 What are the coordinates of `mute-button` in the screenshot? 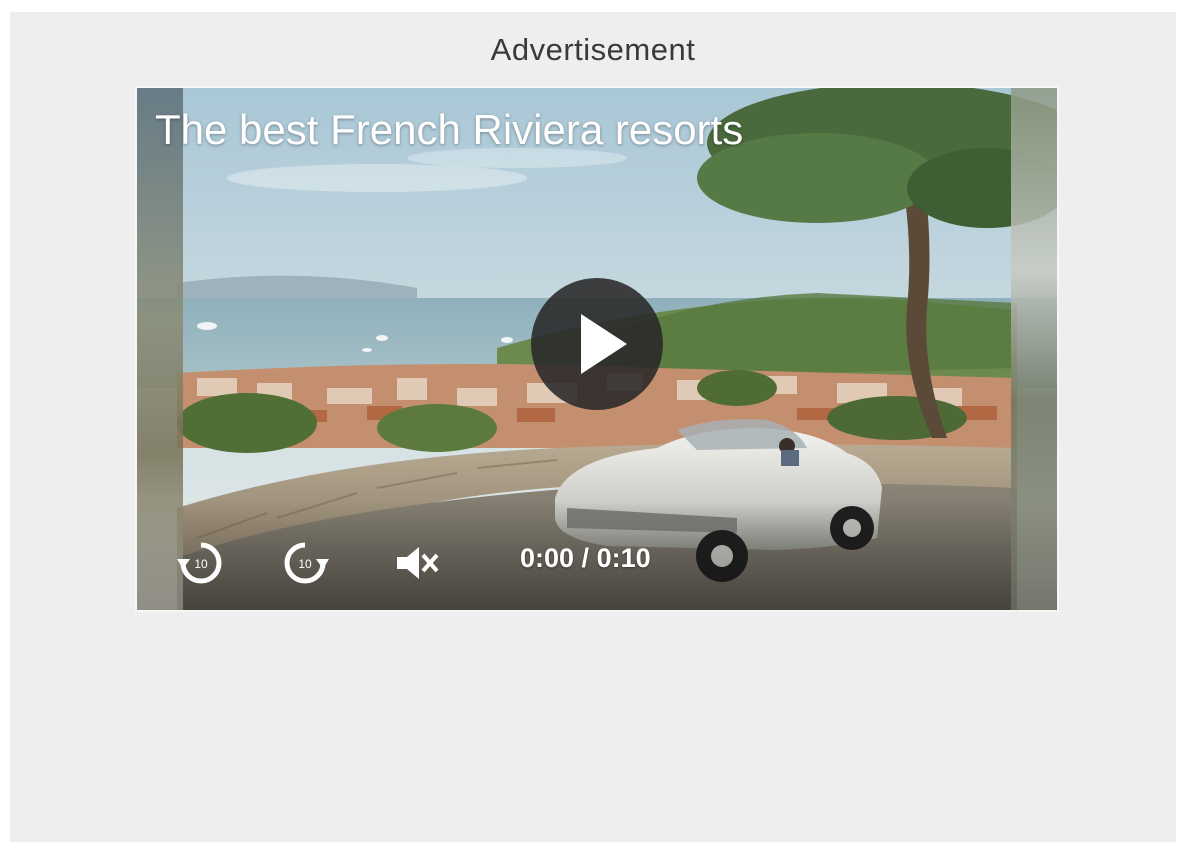 It's located at (415, 563).